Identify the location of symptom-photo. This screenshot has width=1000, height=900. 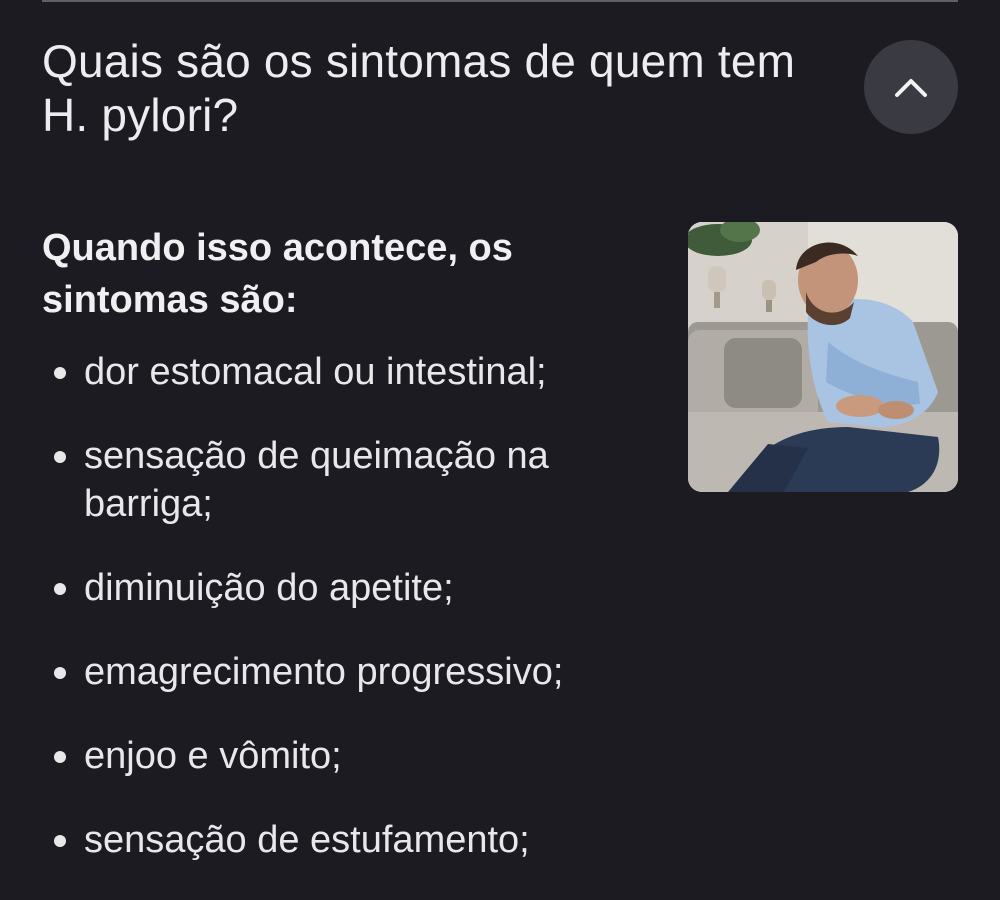
(823, 357).